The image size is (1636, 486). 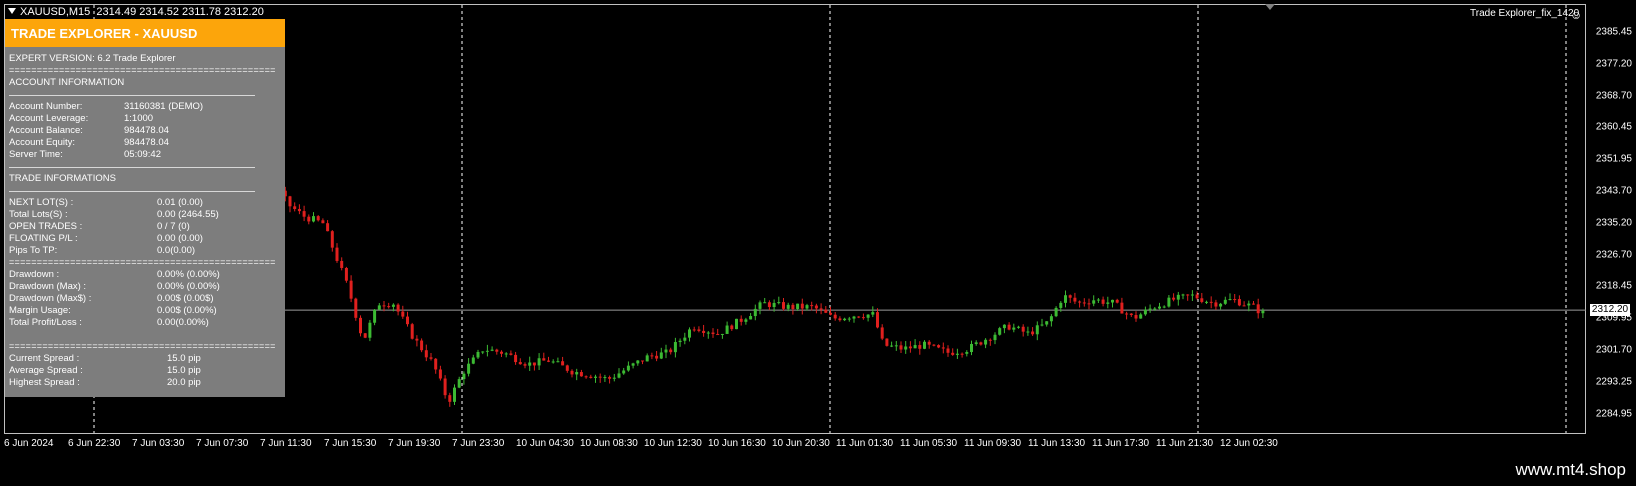 What do you see at coordinates (609, 443) in the screenshot?
I see `time-label: 10 Jun 08:30` at bounding box center [609, 443].